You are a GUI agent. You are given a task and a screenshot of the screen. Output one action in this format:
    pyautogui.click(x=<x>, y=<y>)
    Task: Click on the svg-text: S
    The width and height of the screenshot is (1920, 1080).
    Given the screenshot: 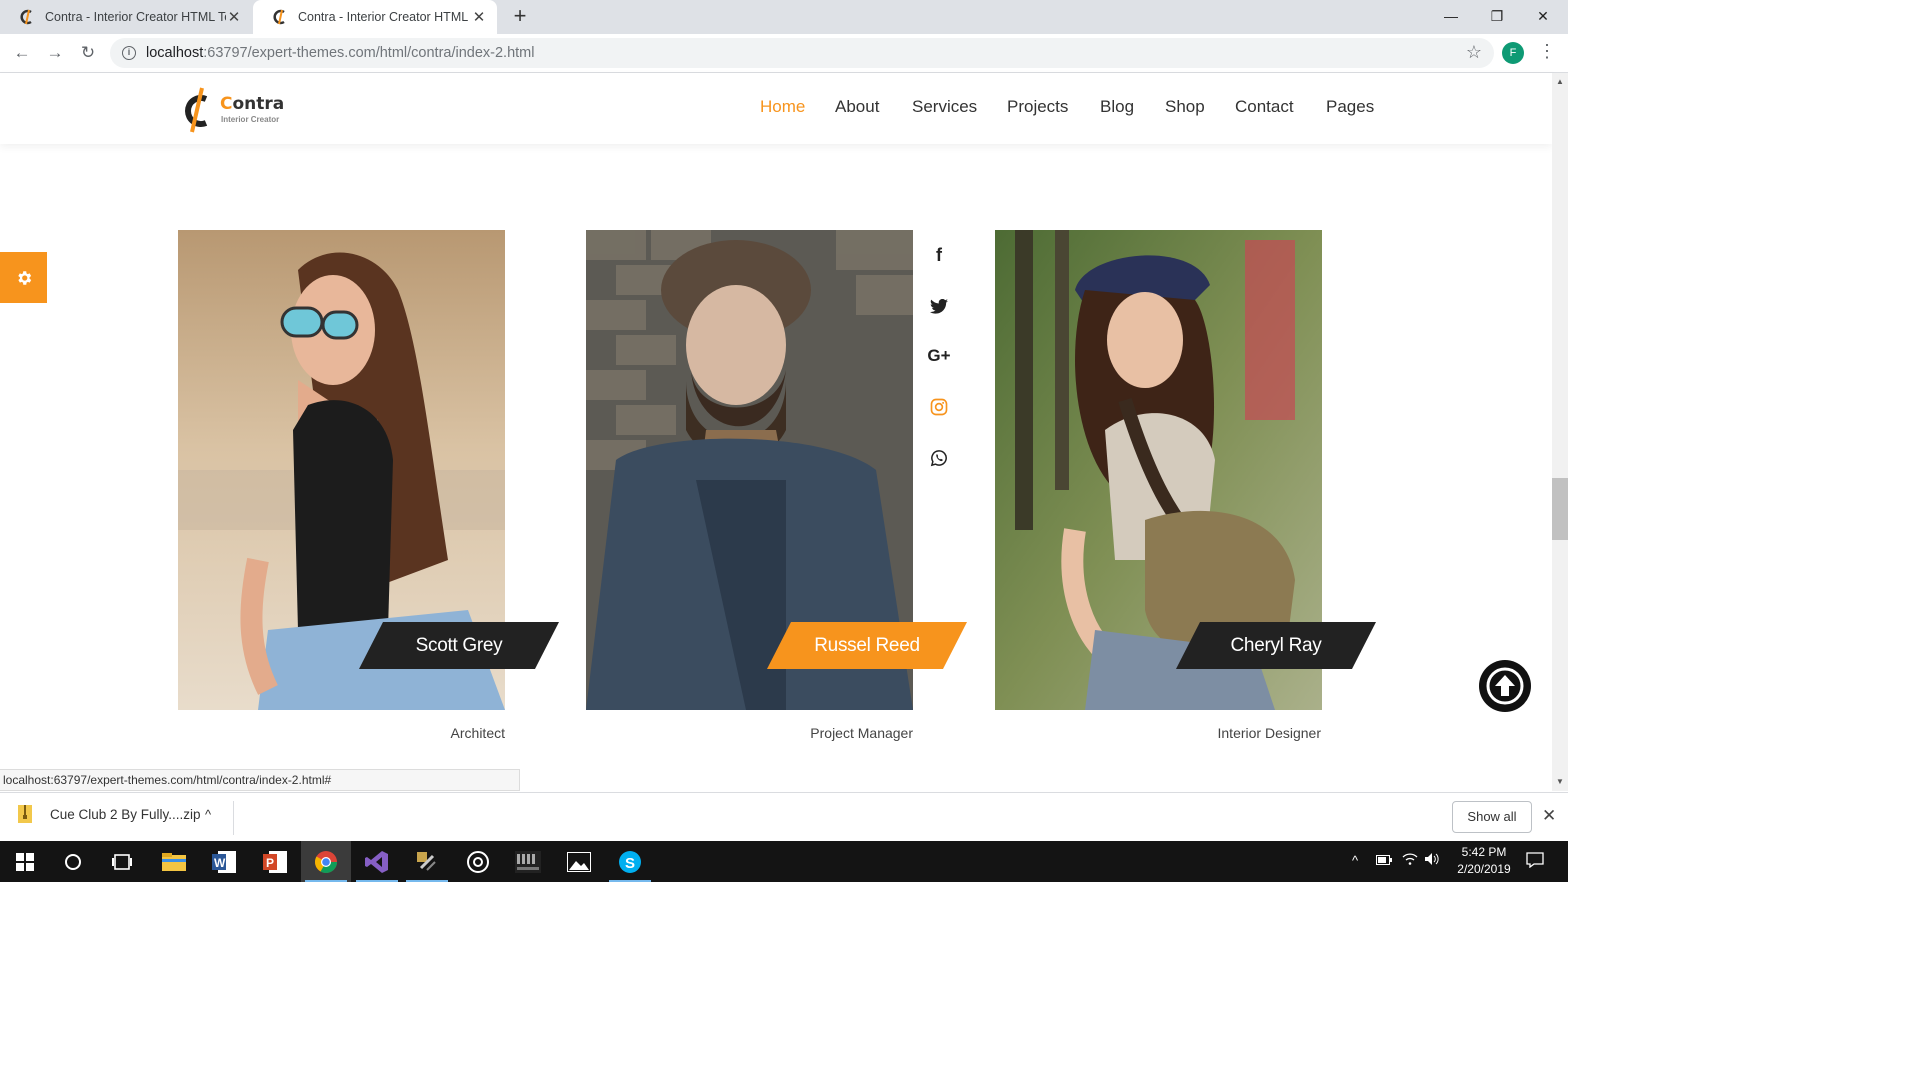 What is the action you would take?
    pyautogui.click(x=630, y=863)
    